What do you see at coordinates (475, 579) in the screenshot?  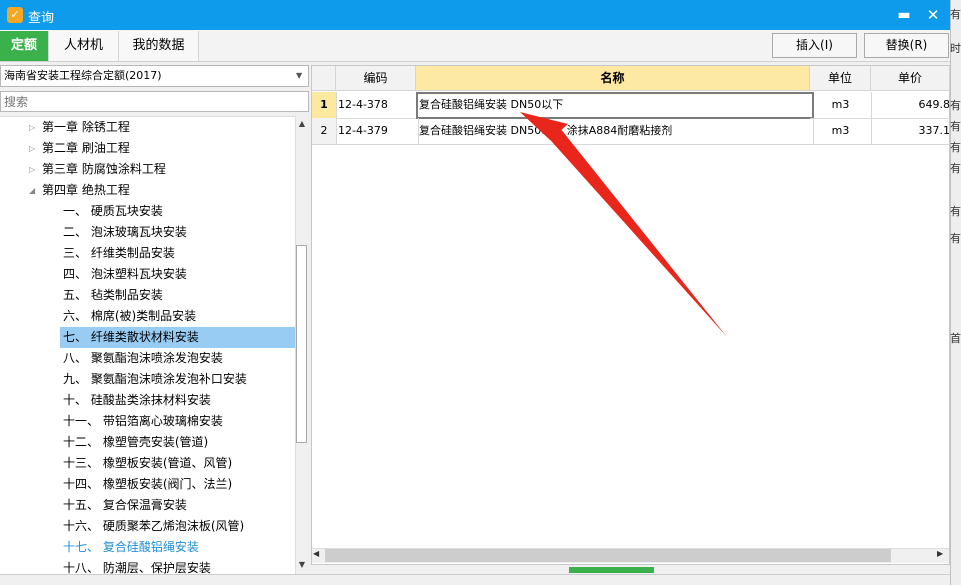 I see `status-bar` at bounding box center [475, 579].